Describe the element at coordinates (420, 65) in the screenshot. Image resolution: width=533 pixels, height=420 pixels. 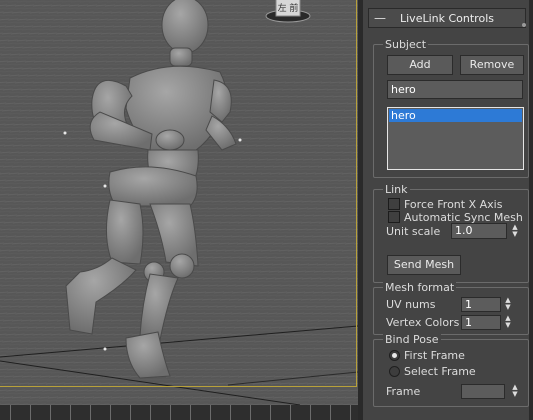
I see `add-button: Add` at that location.